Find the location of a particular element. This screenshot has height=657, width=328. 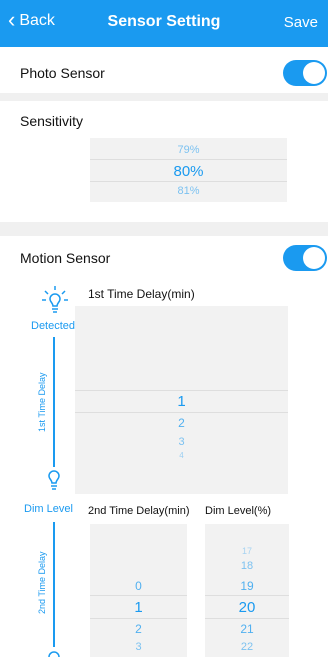

picker-option: 19 is located at coordinates (247, 586).